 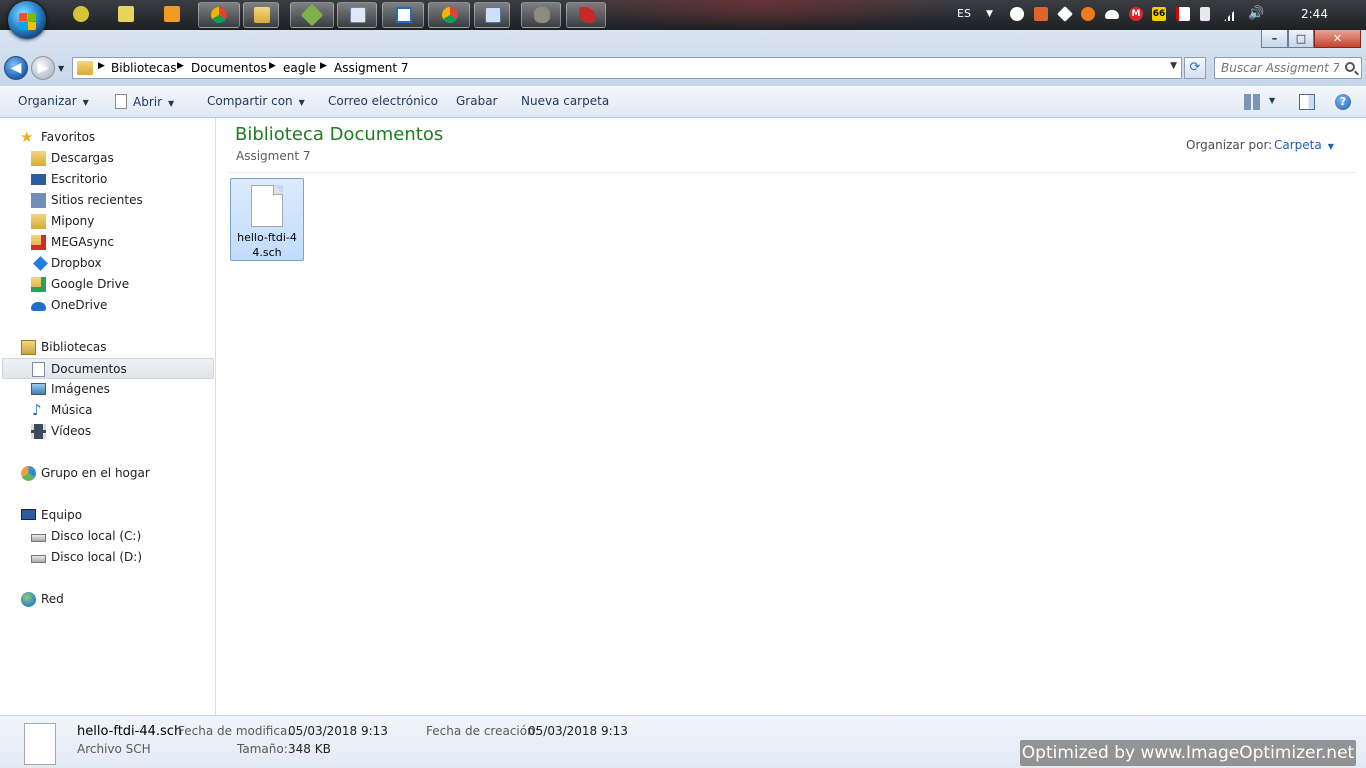 I want to click on pinned-notepad-icon, so click(x=126, y=14).